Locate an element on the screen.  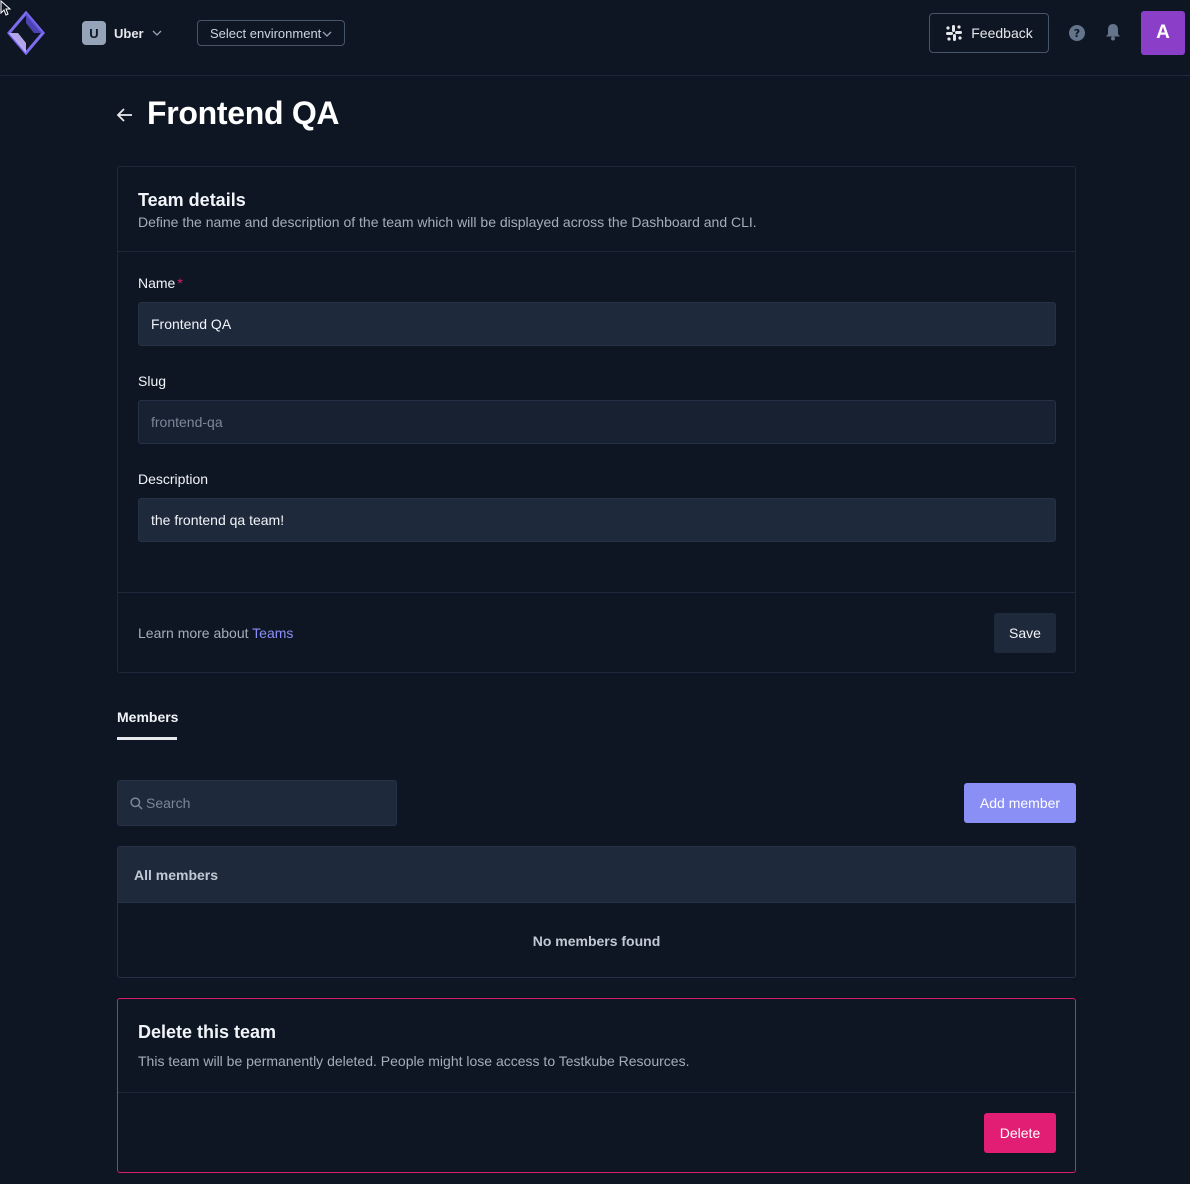
name-label-text: Name is located at coordinates (157, 283).